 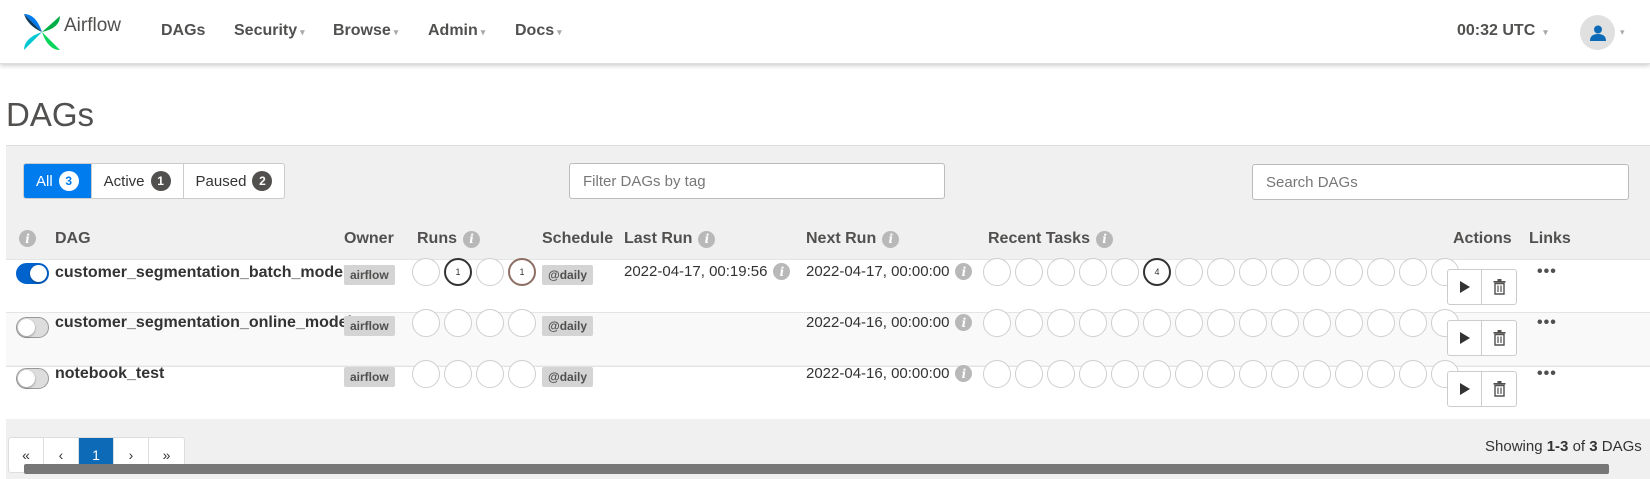 What do you see at coordinates (201, 273) in the screenshot?
I see `dag-name-link: customer_segmentation_batch_model` at bounding box center [201, 273].